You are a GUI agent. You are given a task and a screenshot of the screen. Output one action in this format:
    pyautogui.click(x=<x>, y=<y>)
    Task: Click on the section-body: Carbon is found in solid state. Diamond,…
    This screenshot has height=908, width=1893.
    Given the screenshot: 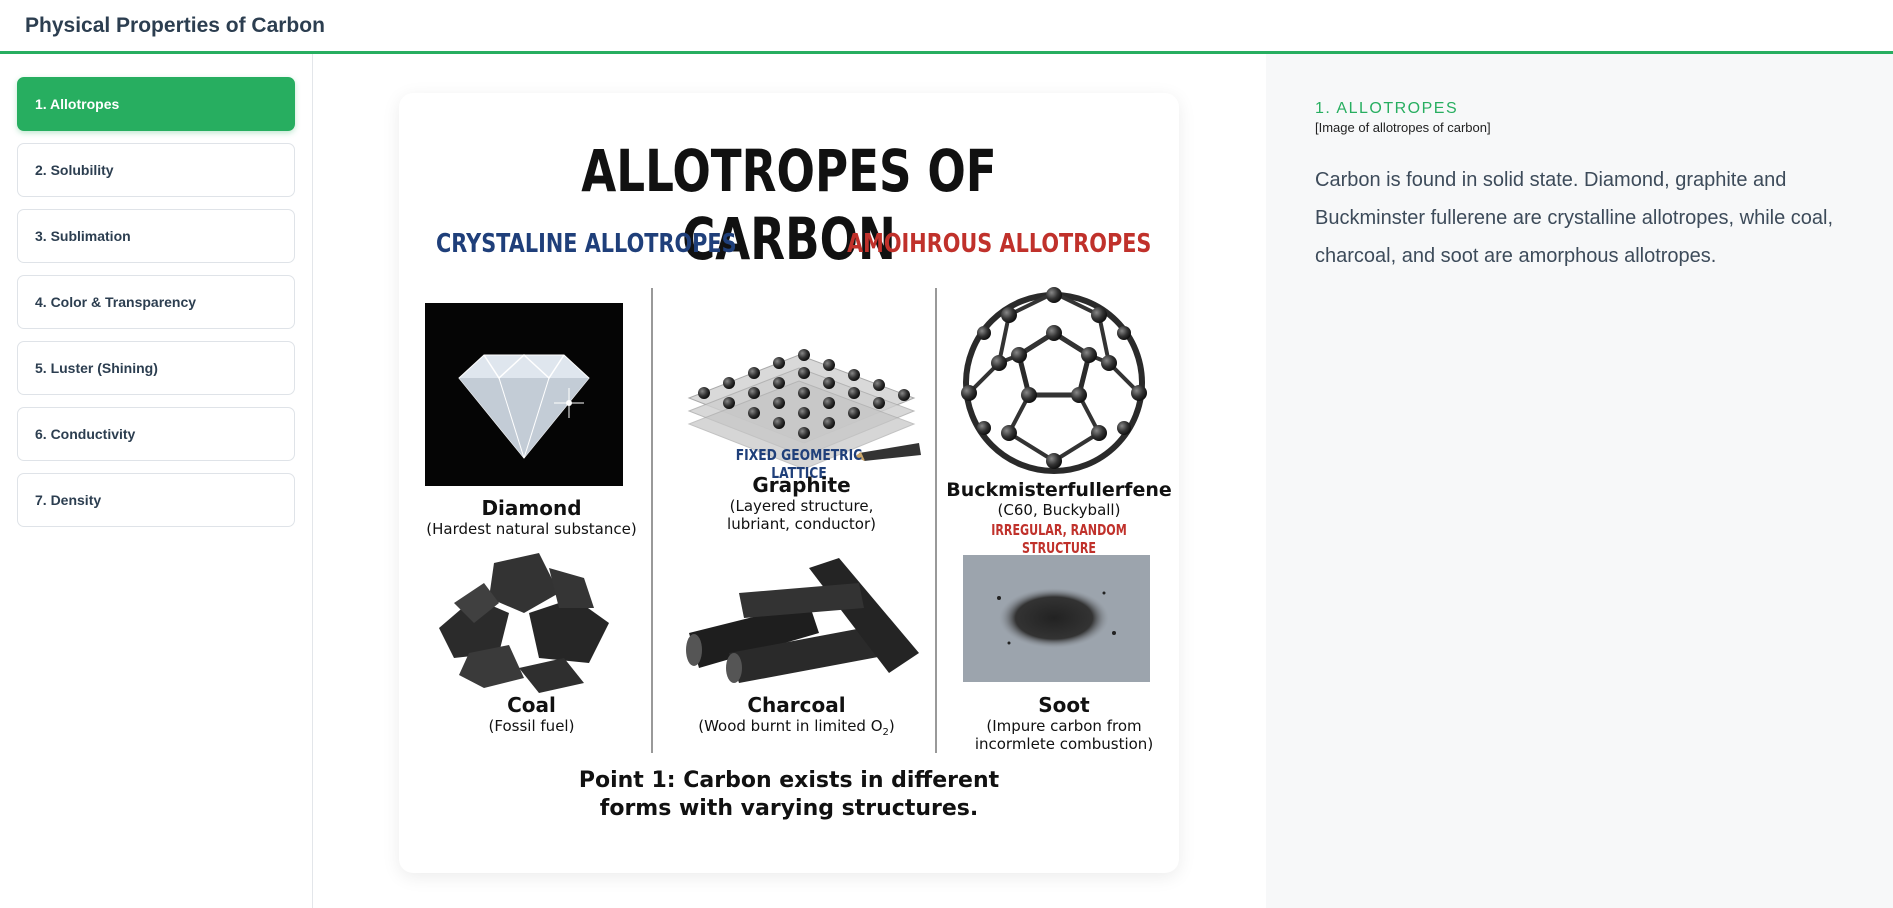 What is the action you would take?
    pyautogui.click(x=1574, y=218)
    